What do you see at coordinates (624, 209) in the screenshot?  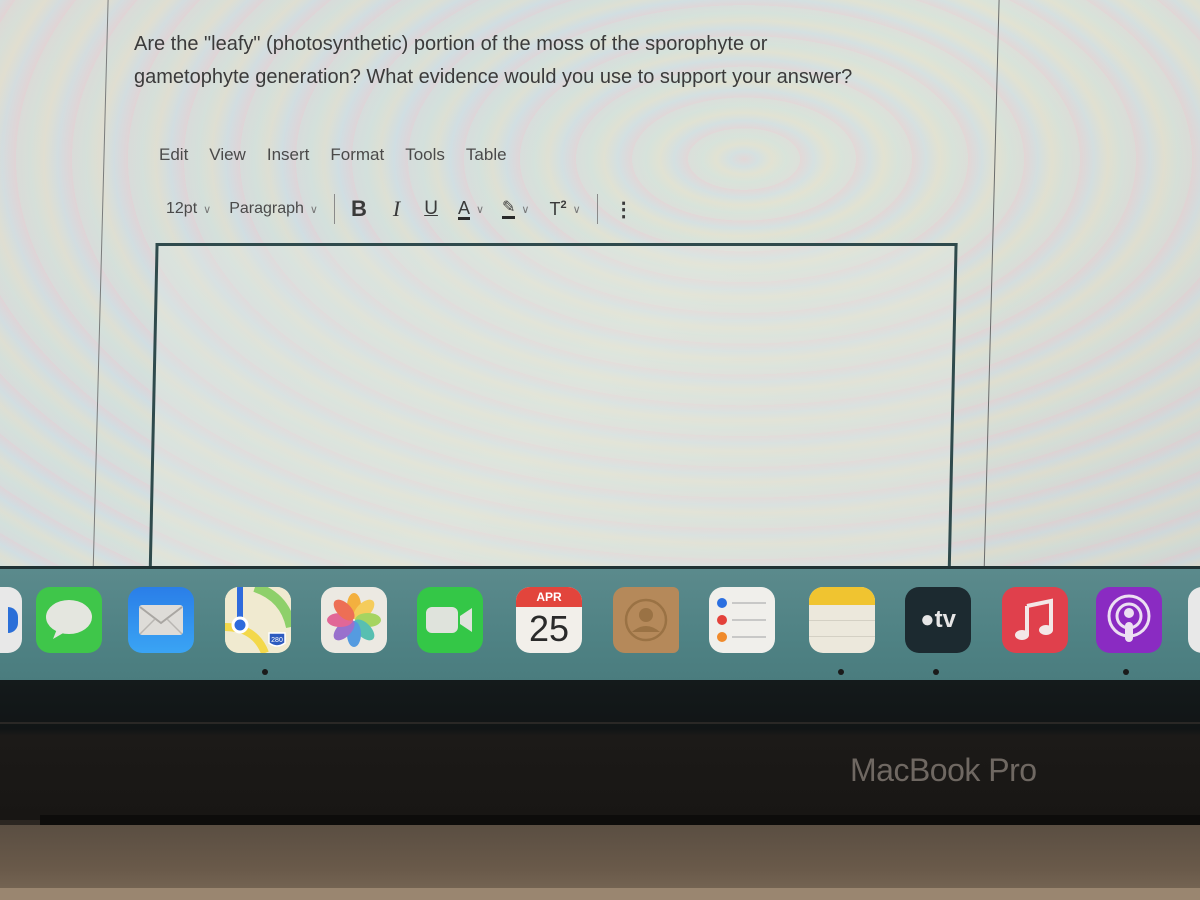 I see `more-options-icon: ⋮` at bounding box center [624, 209].